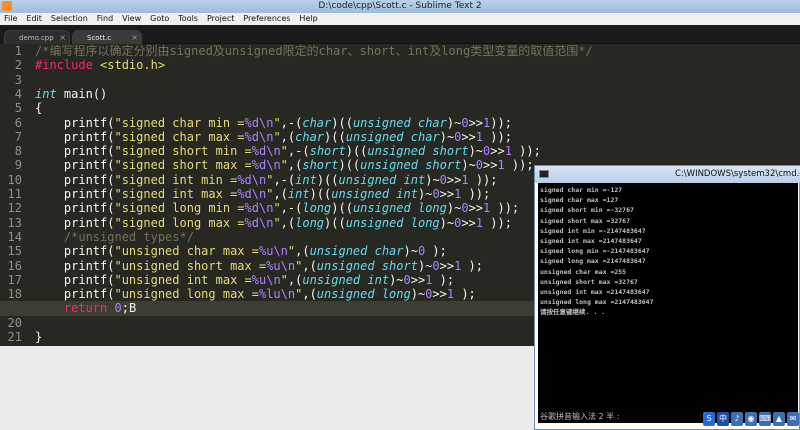 The width and height of the screenshot is (800, 430). Describe the element at coordinates (267, 19) in the screenshot. I see `menu-preferences: Preferences` at that location.